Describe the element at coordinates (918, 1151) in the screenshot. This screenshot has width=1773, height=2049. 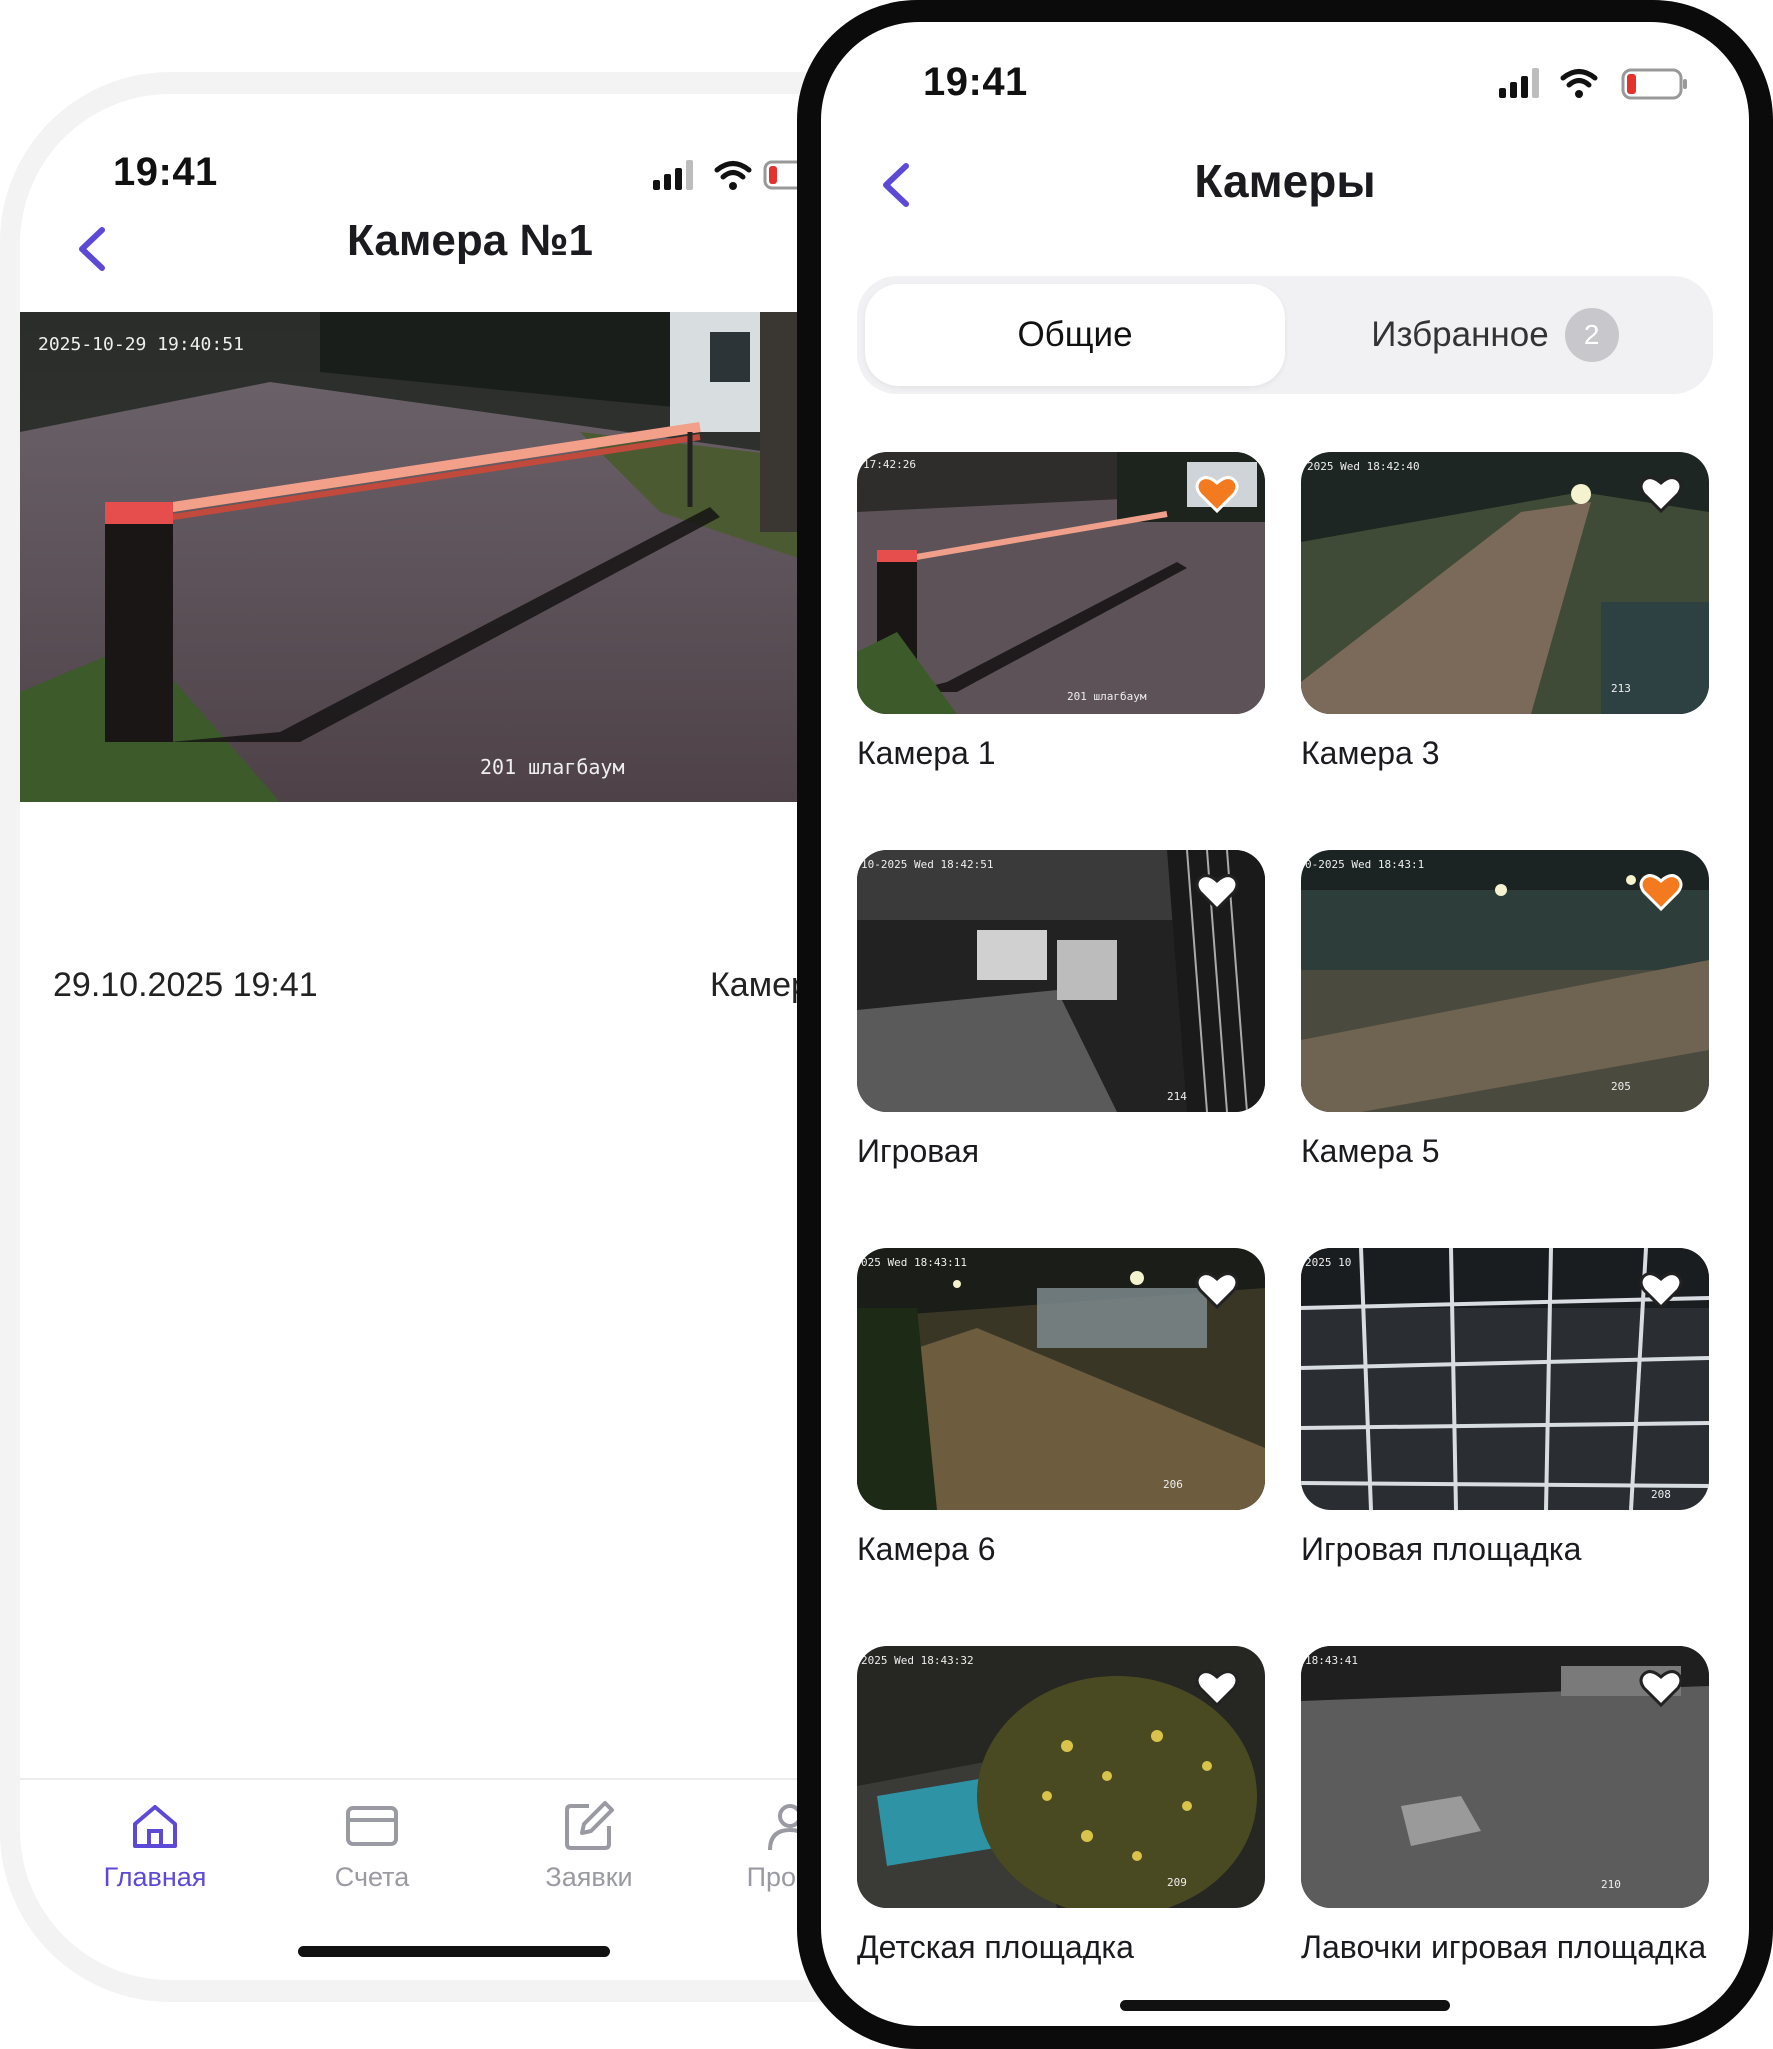
I see `camera-name: Игровая` at that location.